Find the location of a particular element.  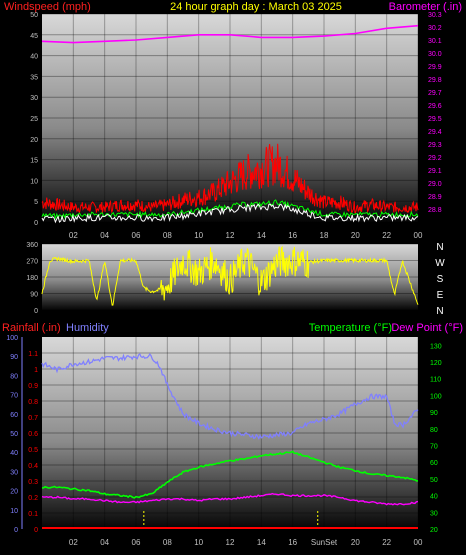

humidity-tick-label: 10 is located at coordinates (14, 511).